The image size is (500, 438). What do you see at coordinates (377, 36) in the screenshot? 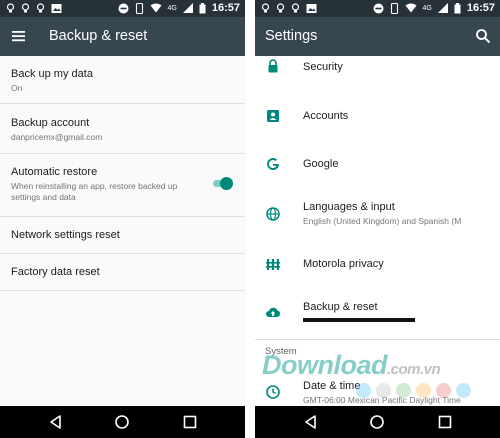
I see `app-toolbar: Settings` at bounding box center [377, 36].